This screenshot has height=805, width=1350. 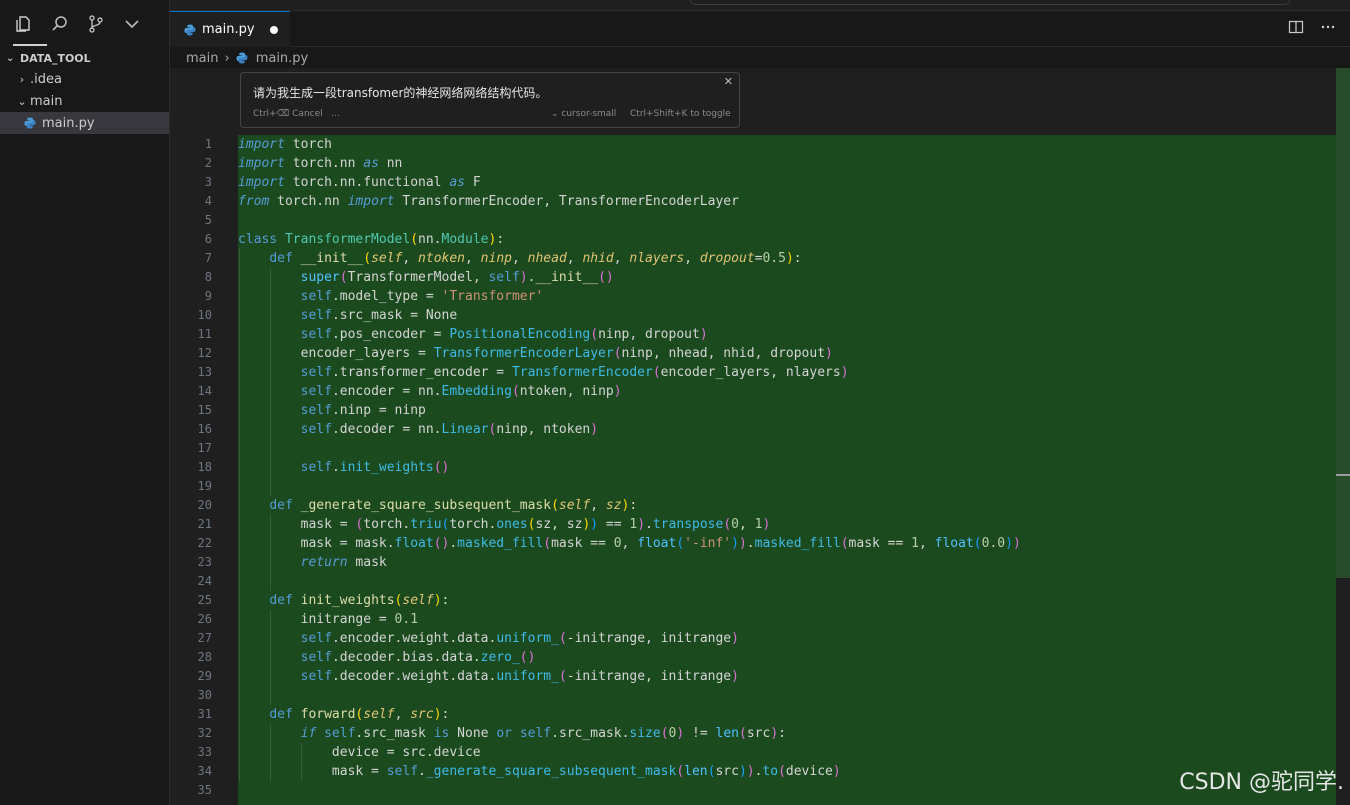 I want to click on code-line: def forward(self, src):, so click(x=629, y=714).